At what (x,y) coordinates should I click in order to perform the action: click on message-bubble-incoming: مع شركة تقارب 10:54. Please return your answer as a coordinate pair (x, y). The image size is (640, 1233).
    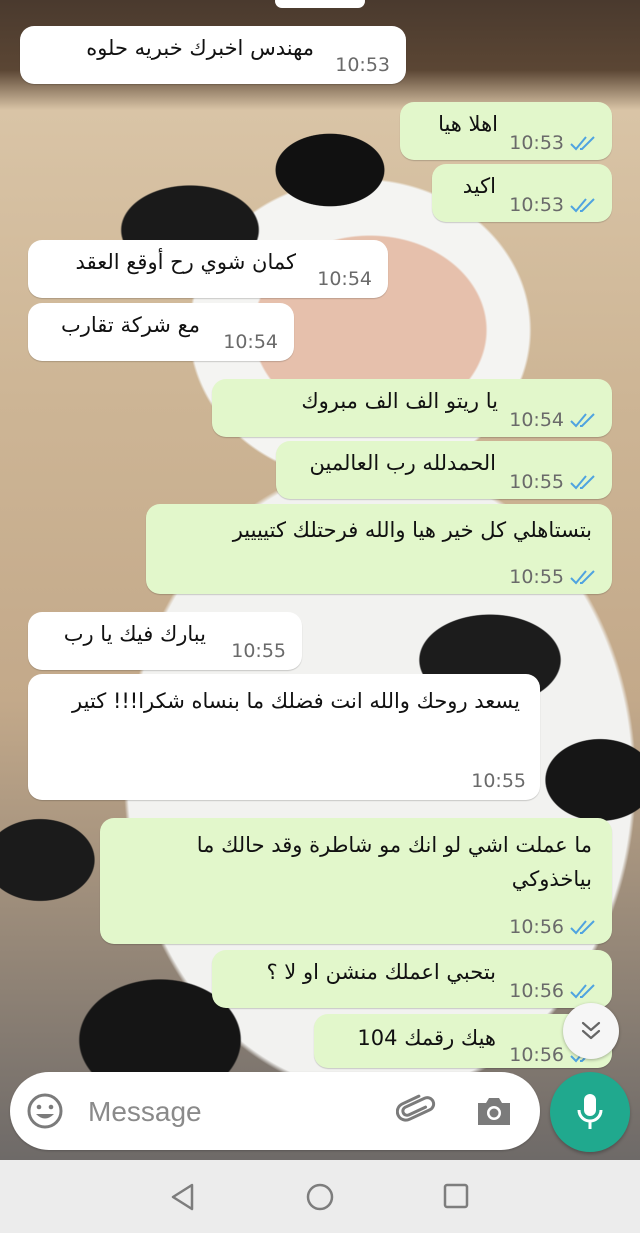
    Looking at the image, I should click on (161, 332).